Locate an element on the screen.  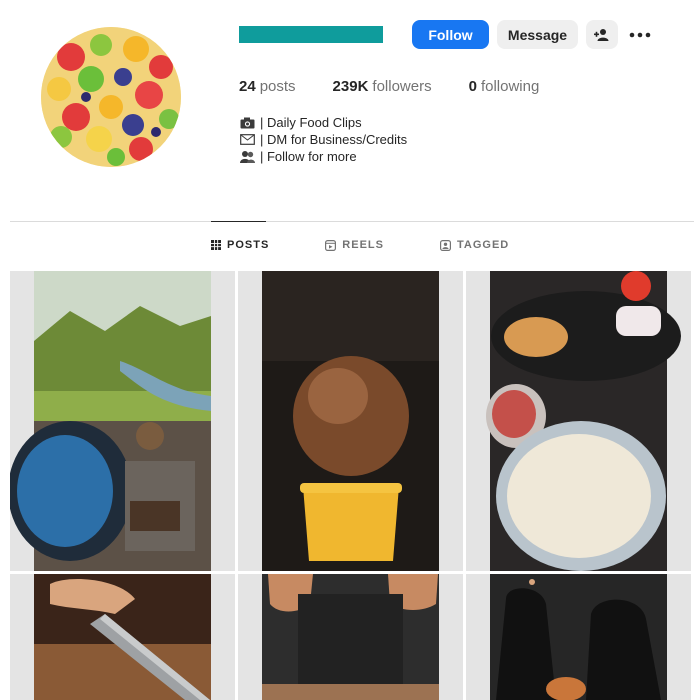
profile-stats: 24 posts 239K followers 0 following is located at coordinates (407, 86).